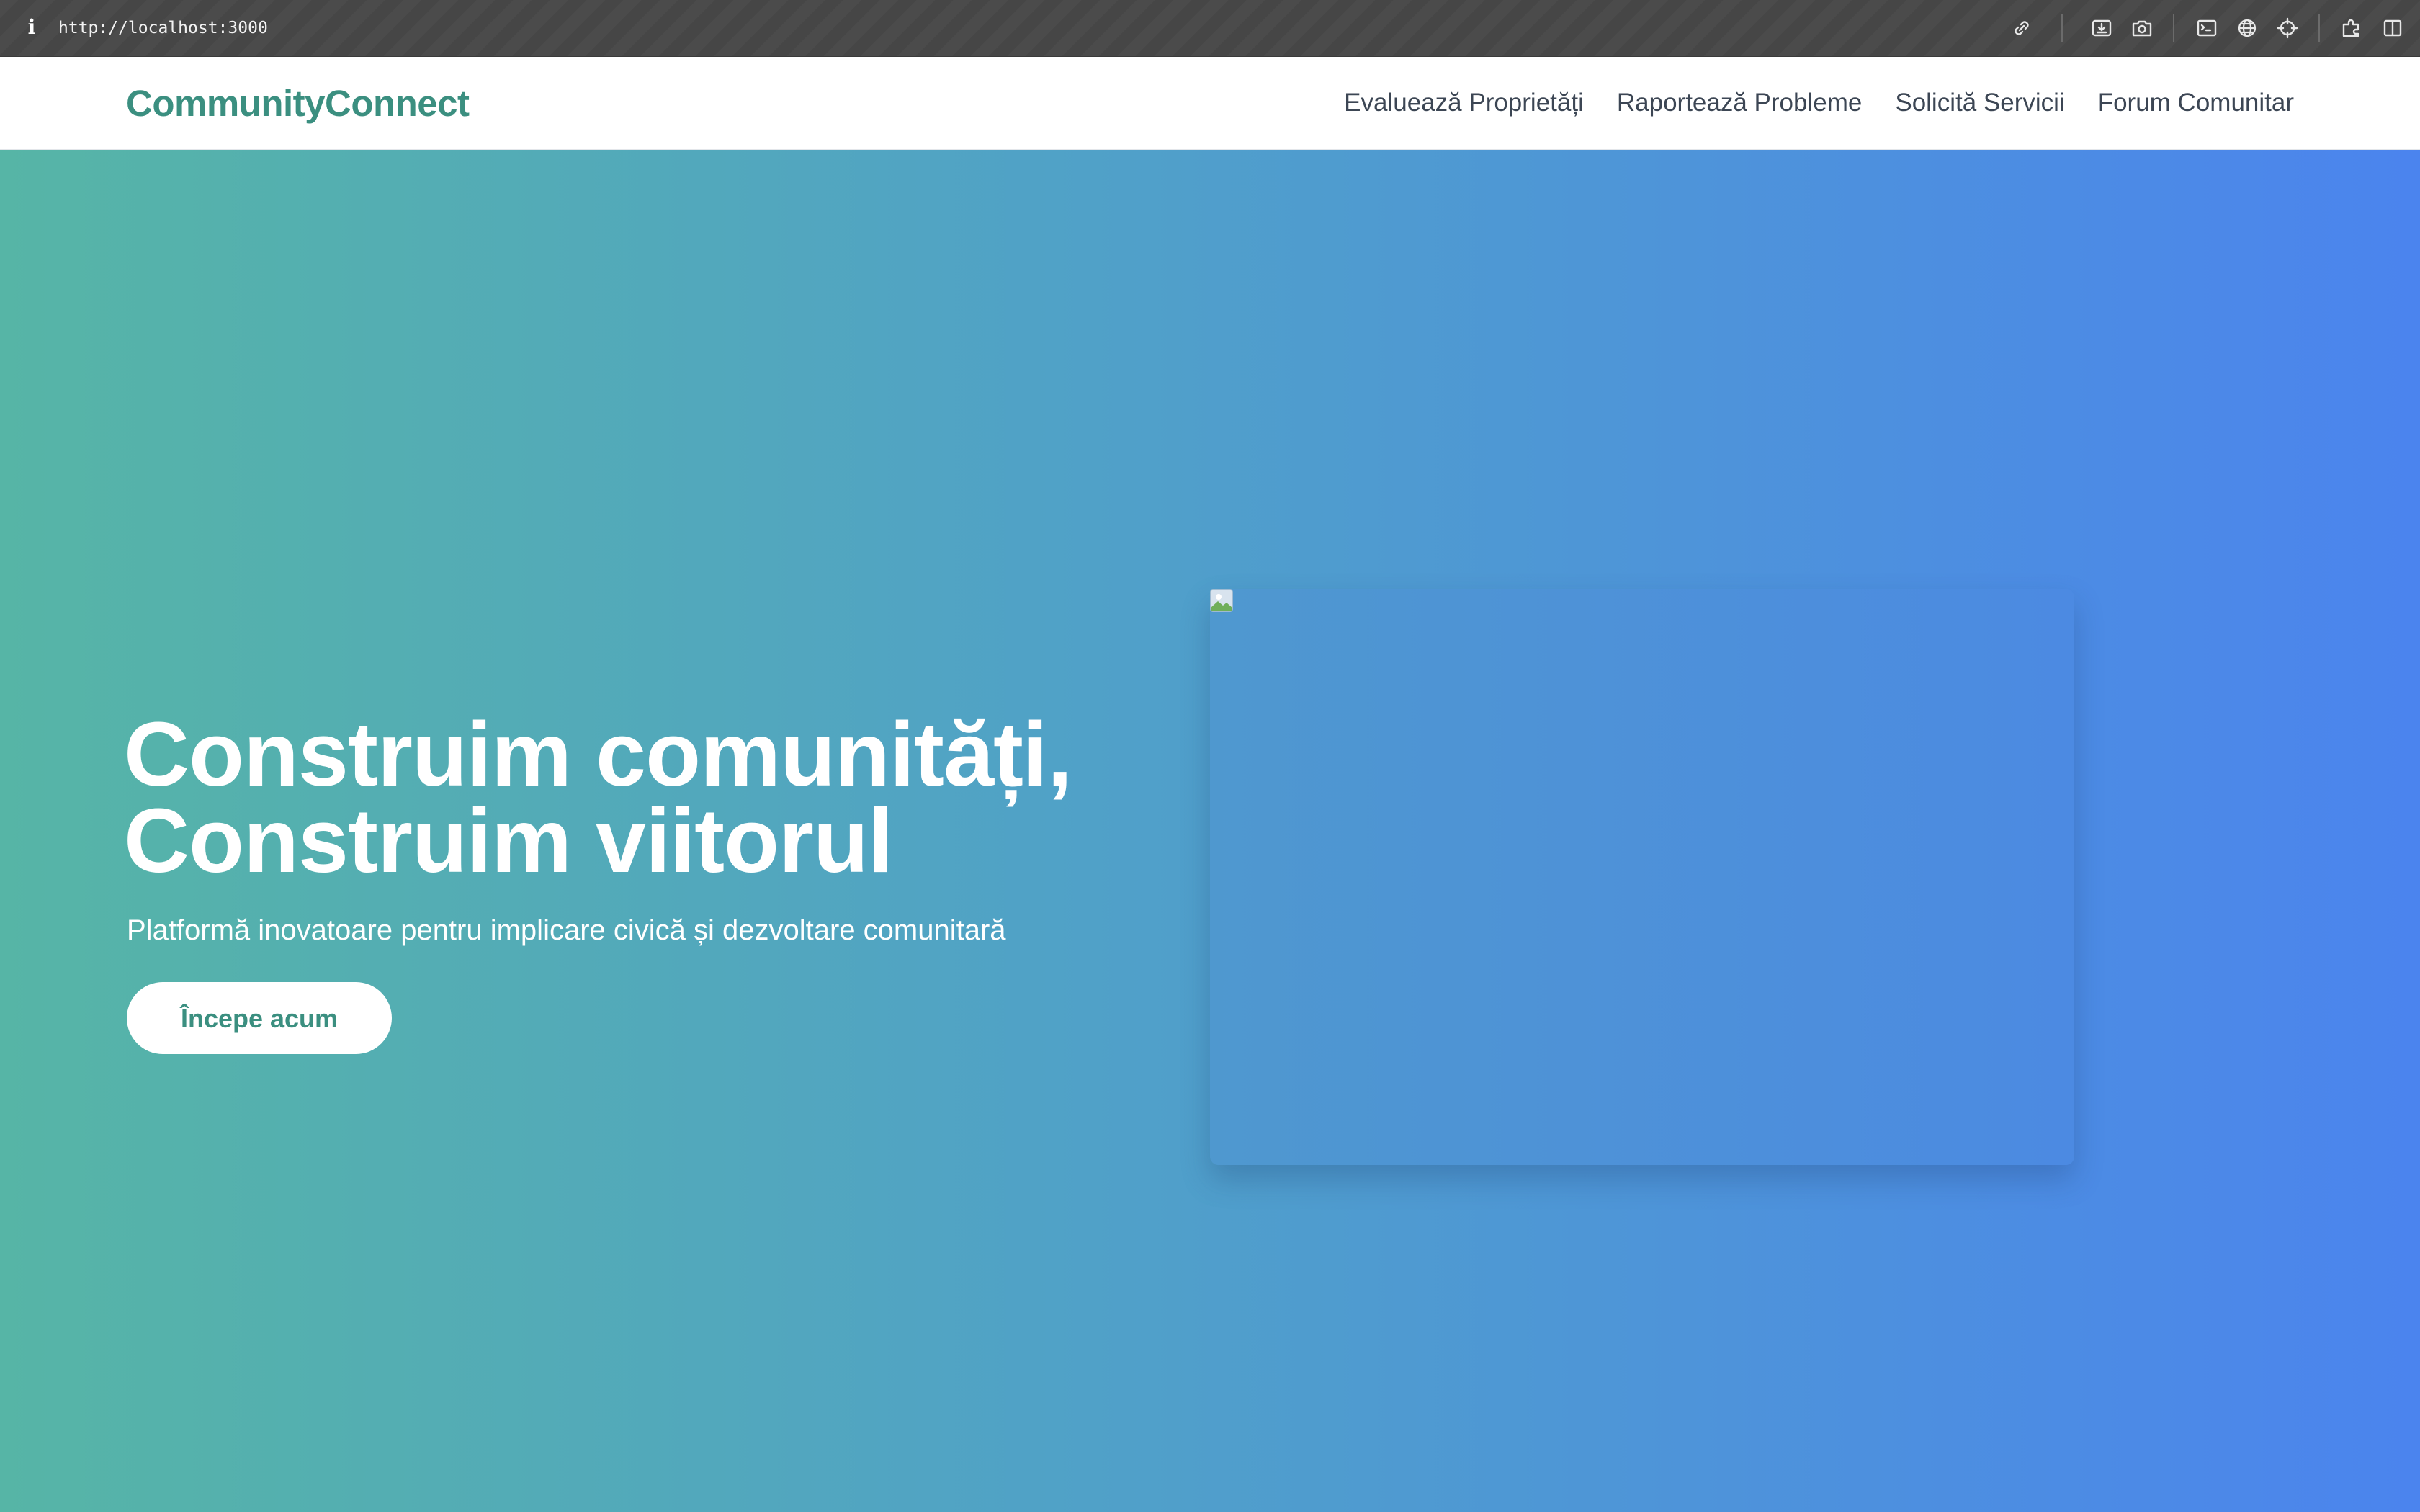 Image resolution: width=2420 pixels, height=1512 pixels. I want to click on hero-title: Construim comunități, Construim viitorul, so click(598, 797).